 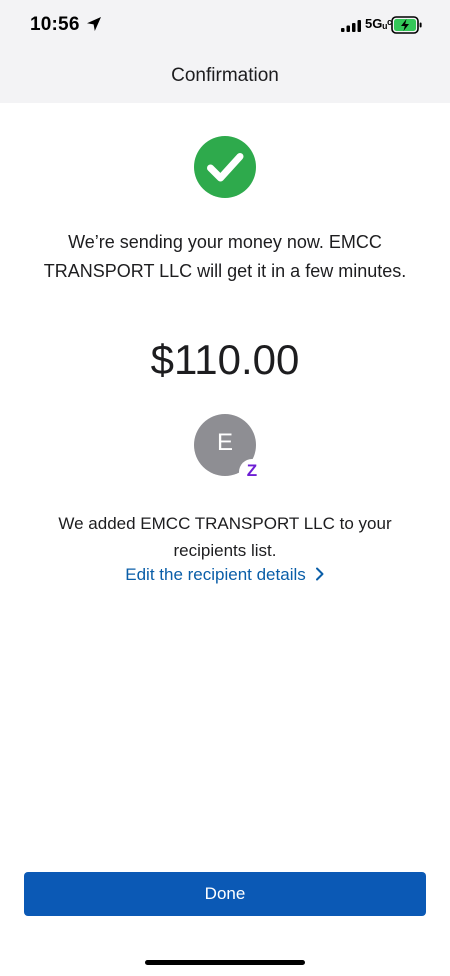 I want to click on zelle-badge-glyph: Z, so click(x=252, y=470).